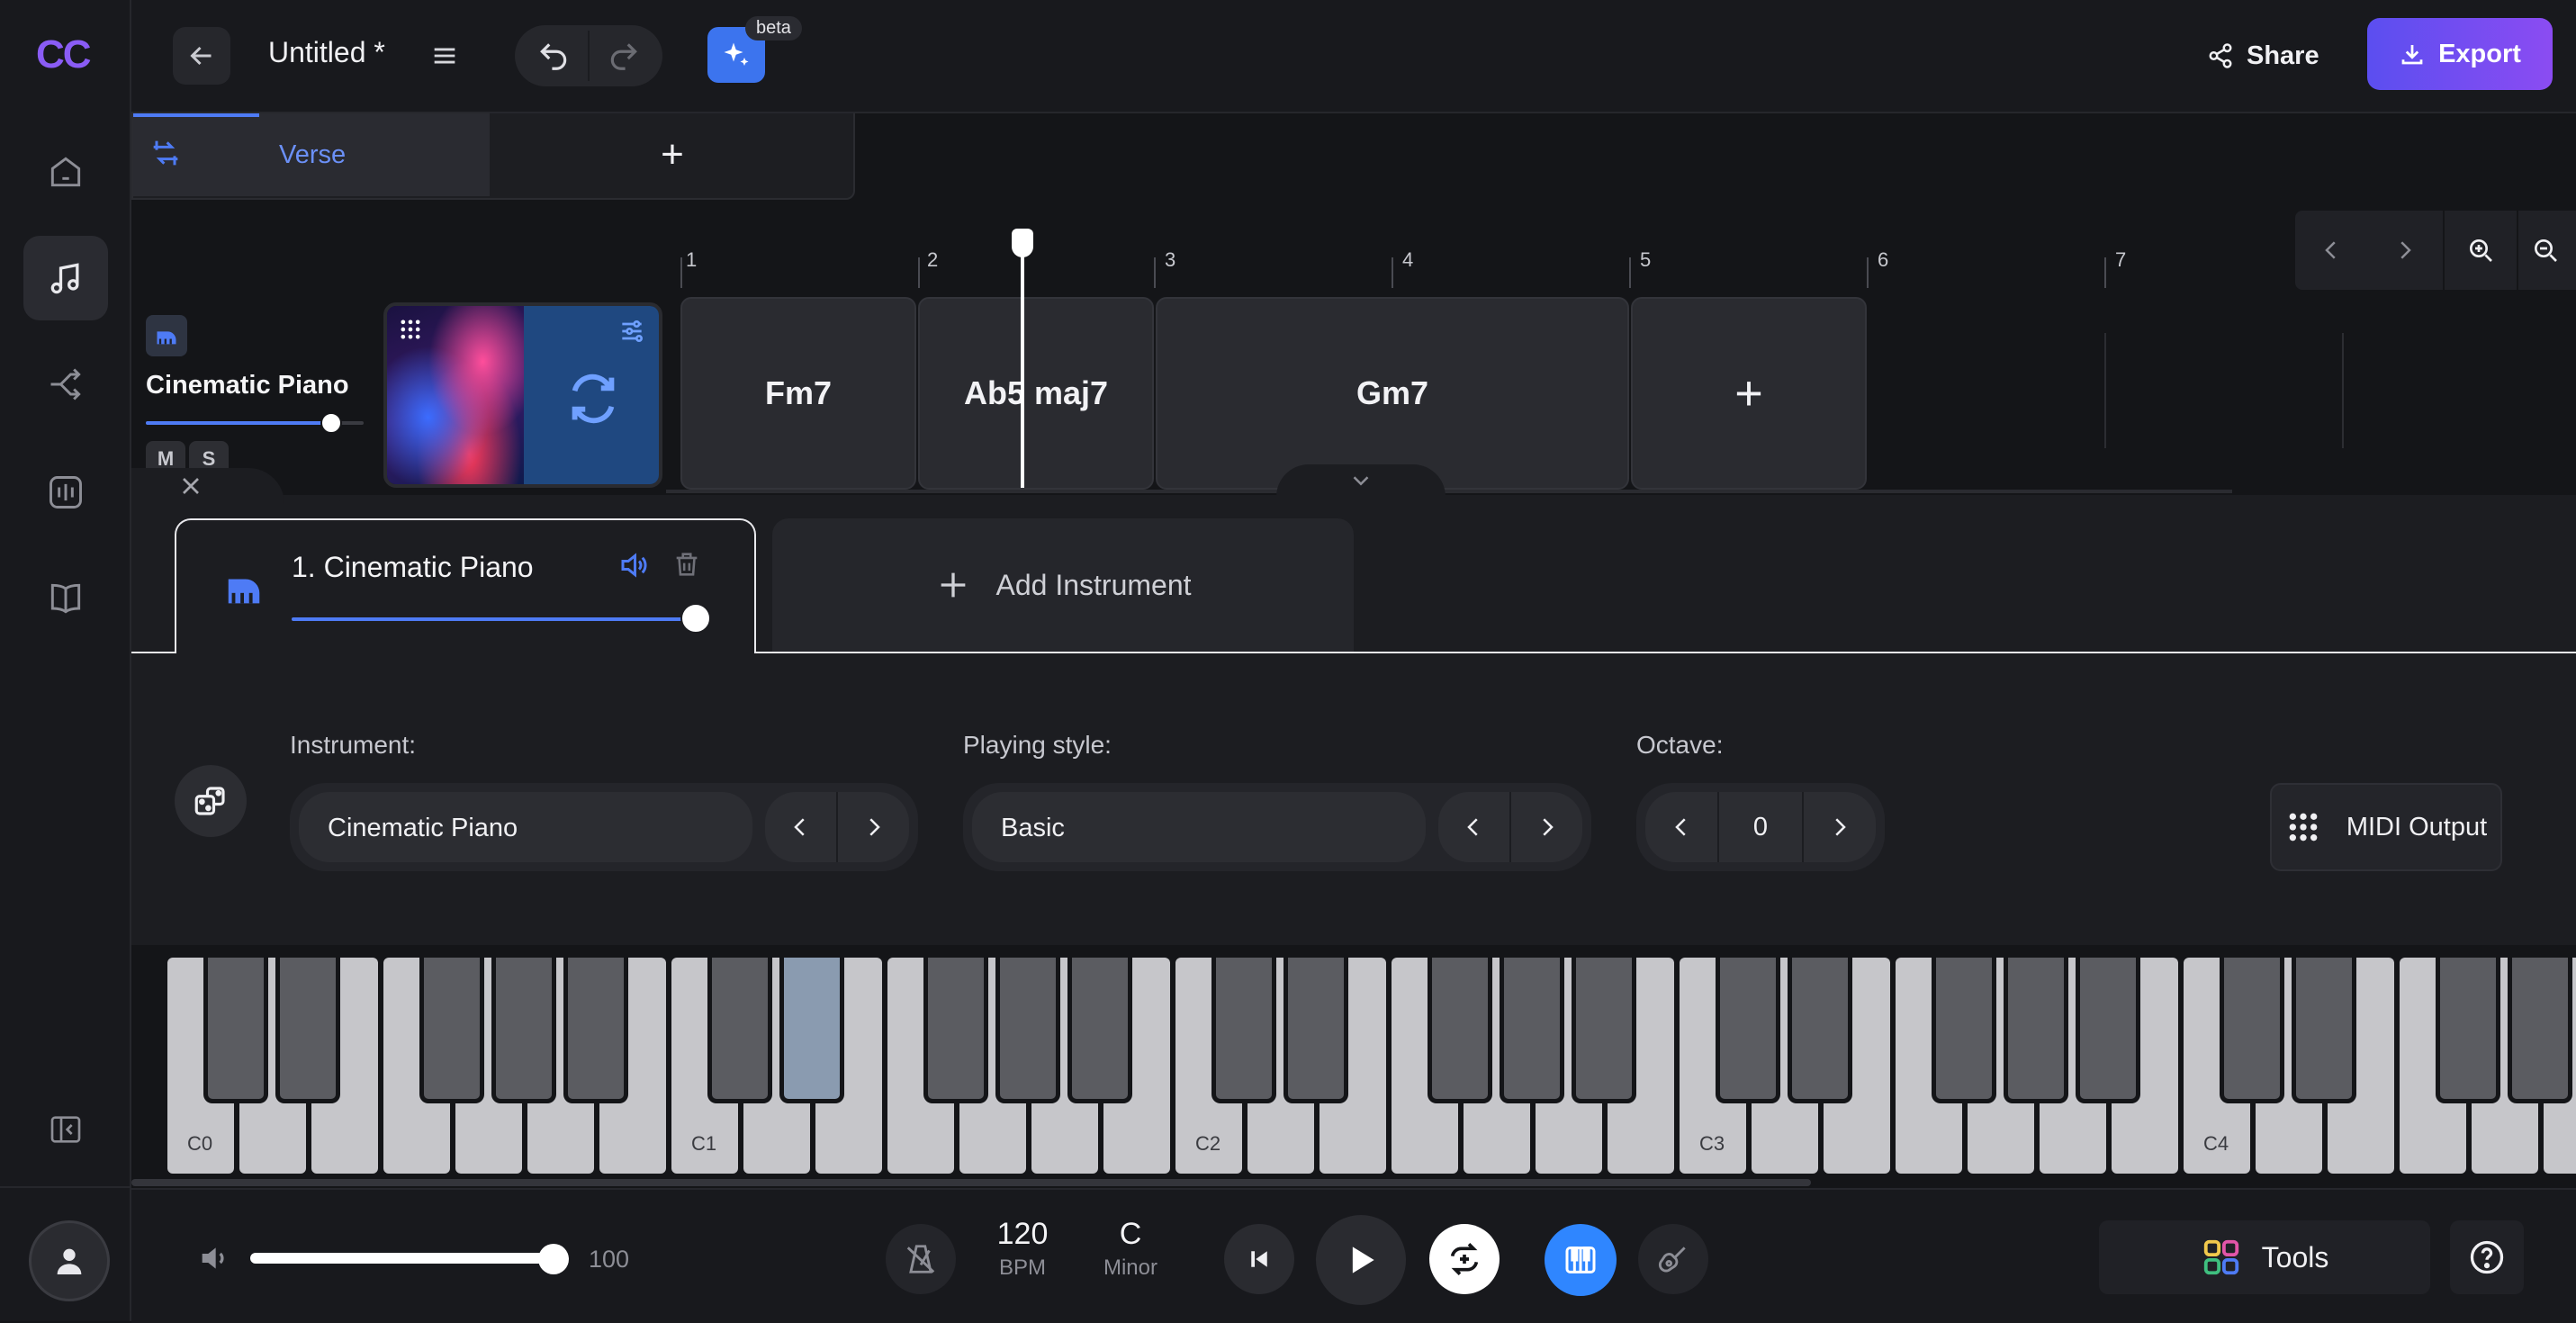 The width and height of the screenshot is (2576, 1323). I want to click on track-name: Cinematic Piano, so click(247, 386).